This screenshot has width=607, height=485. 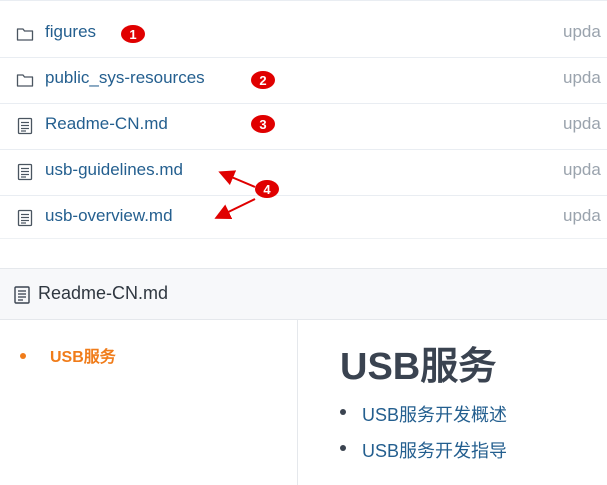 What do you see at coordinates (303, 172) in the screenshot?
I see `file-row-usb-guidelines: usb-guidelines.md upda` at bounding box center [303, 172].